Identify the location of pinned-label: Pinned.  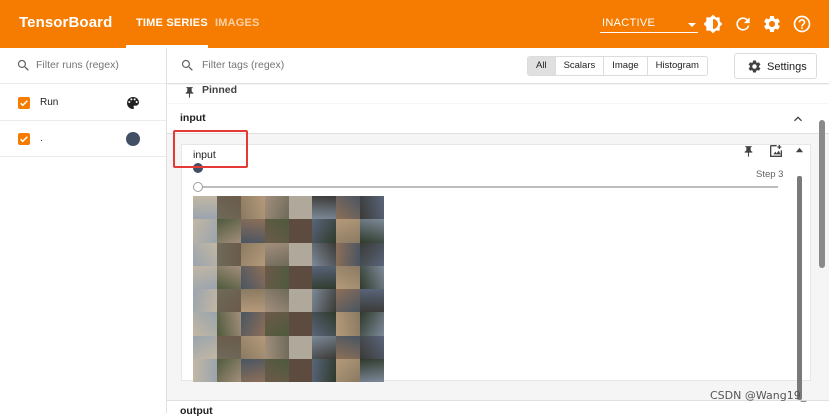
(220, 90).